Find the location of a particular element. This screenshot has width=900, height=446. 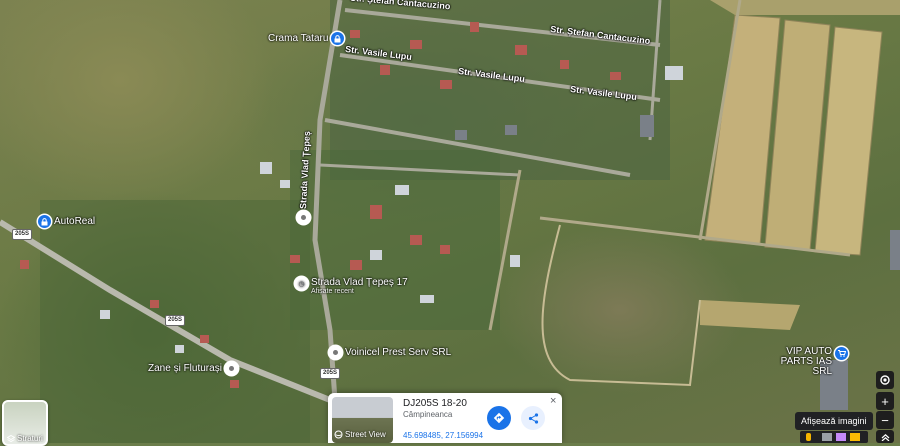

share-button is located at coordinates (533, 418).